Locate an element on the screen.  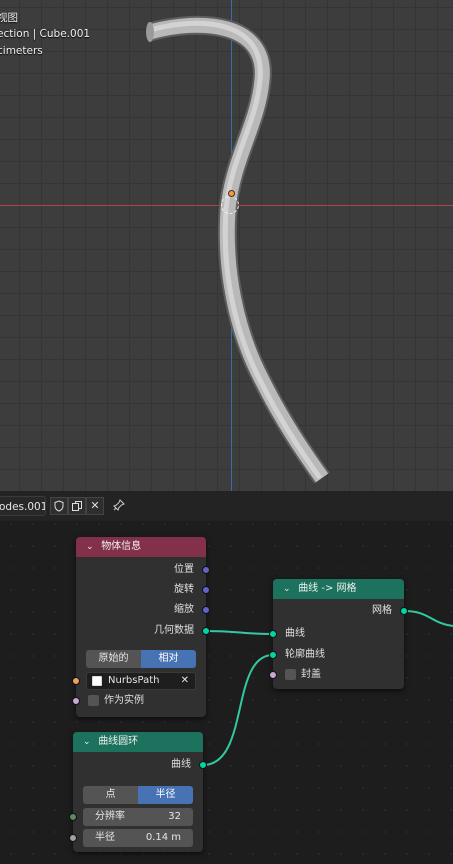
output-mesh: 网格 is located at coordinates (382, 610).